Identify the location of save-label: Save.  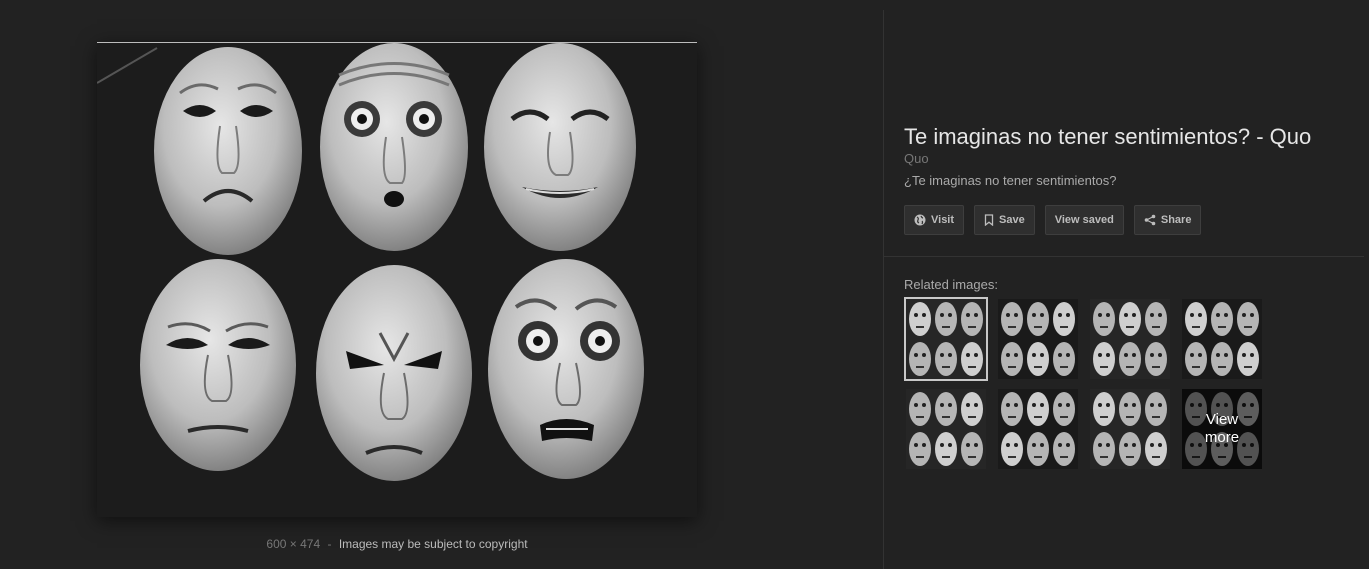
(1012, 220).